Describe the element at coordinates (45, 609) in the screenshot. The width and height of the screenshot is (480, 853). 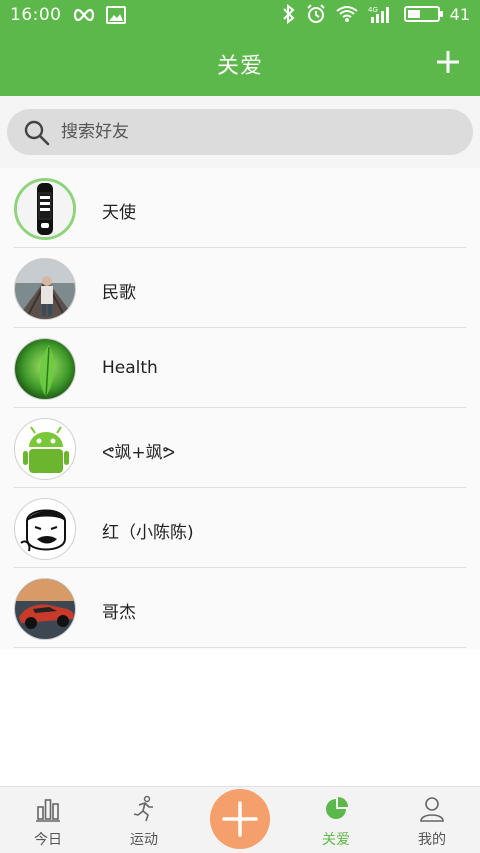
I see `car-avatar` at that location.